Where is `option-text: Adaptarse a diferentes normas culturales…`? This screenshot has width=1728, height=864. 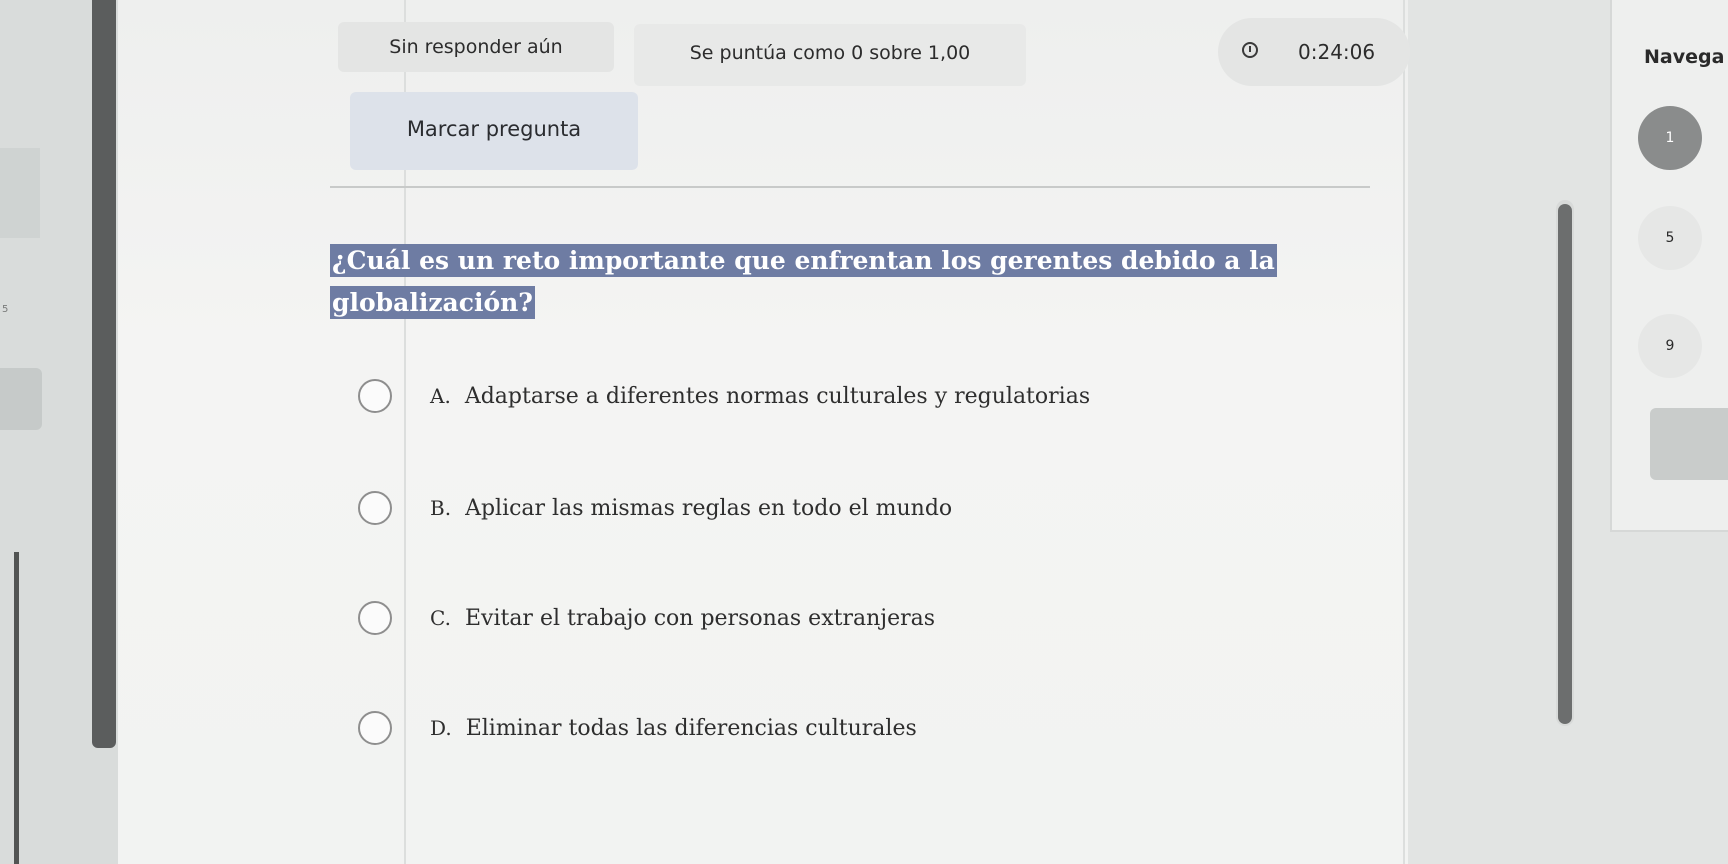
option-text: Adaptarse a diferentes normas culturales… is located at coordinates (777, 396).